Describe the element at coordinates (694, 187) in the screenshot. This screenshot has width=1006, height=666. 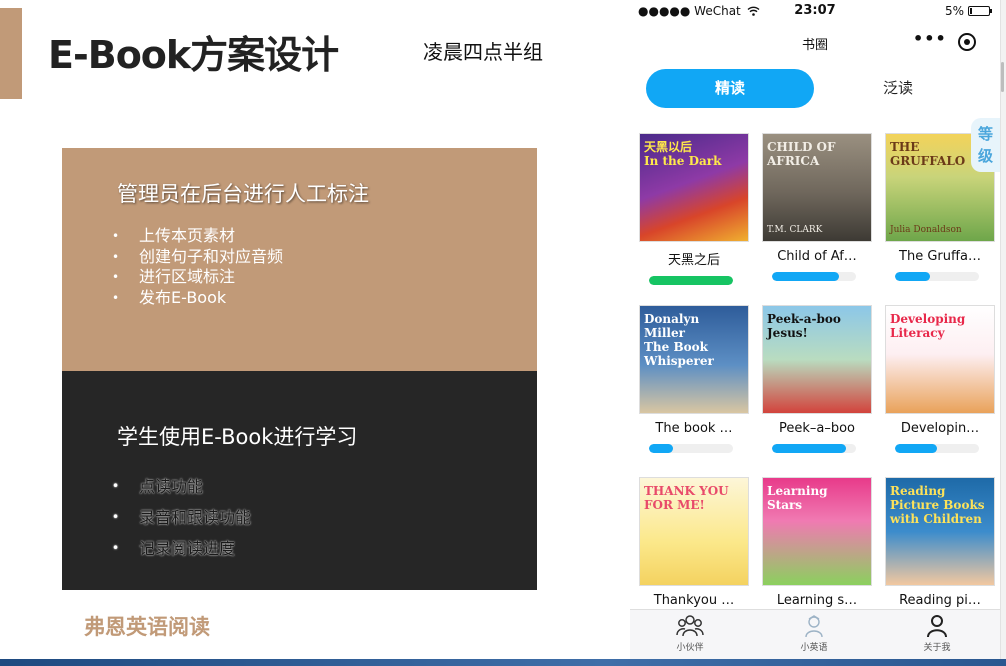
I see `book-cover: 天黑以后 In the Dark` at that location.